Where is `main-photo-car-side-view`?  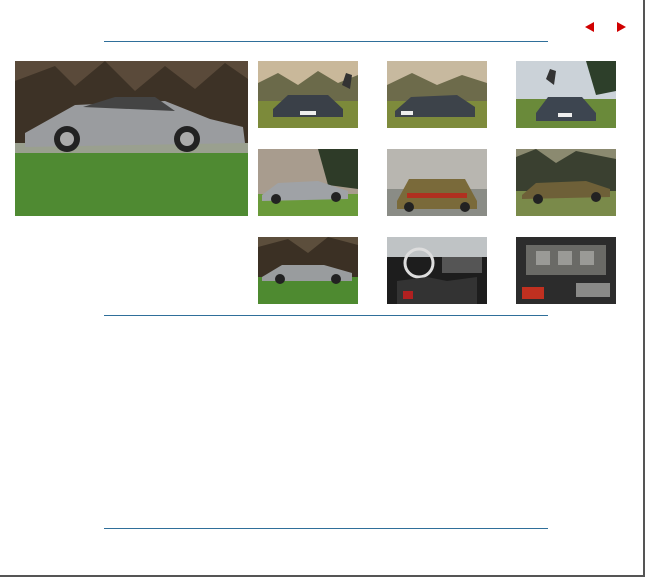 main-photo-car-side-view is located at coordinates (131, 138).